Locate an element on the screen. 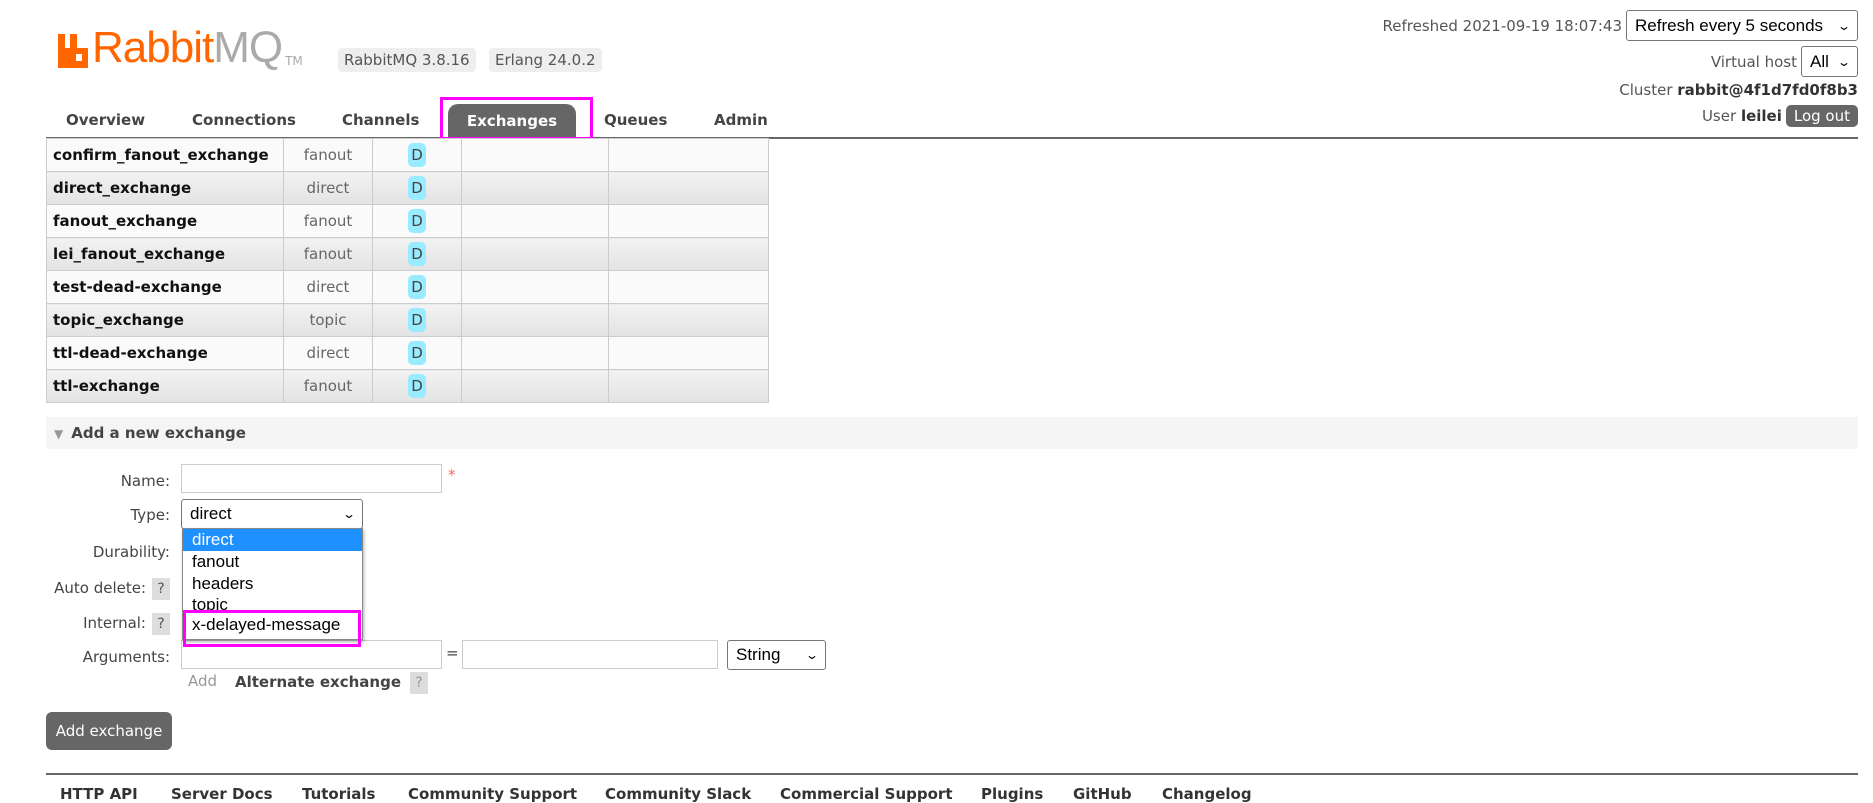 This screenshot has height=803, width=1873. exchange-name-link: lei_fanout_exchange is located at coordinates (165, 254).